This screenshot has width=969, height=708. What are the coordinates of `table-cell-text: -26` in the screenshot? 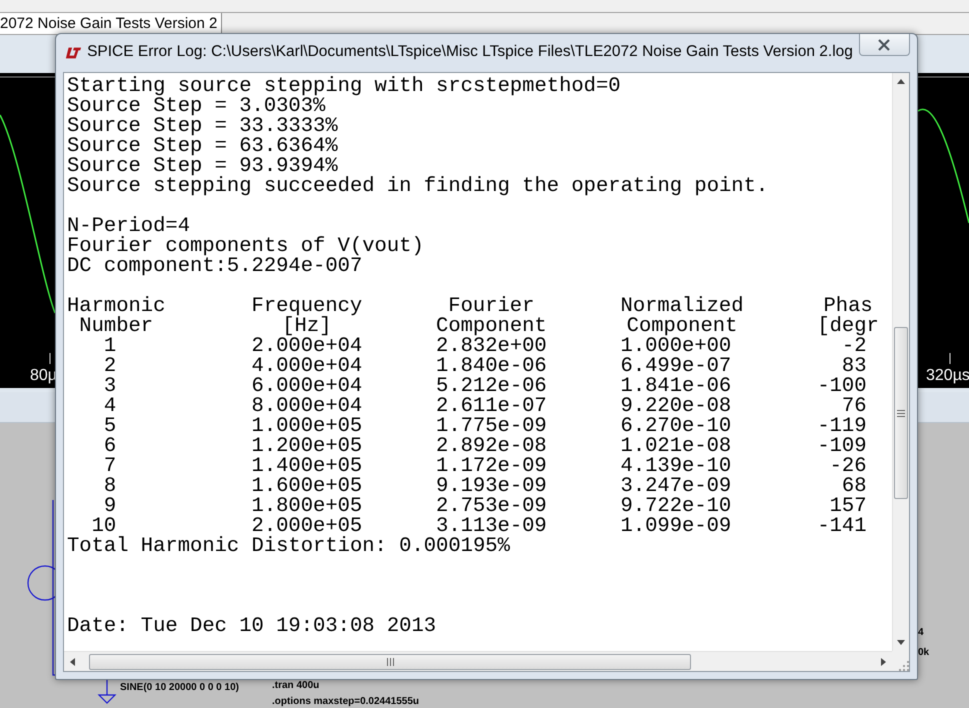 It's located at (848, 467).